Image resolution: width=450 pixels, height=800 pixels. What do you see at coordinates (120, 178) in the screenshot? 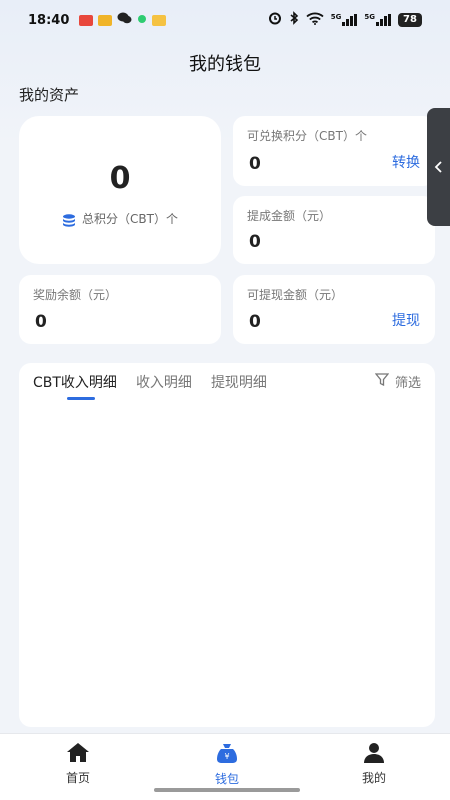
I see `total-points-value: 0` at bounding box center [120, 178].